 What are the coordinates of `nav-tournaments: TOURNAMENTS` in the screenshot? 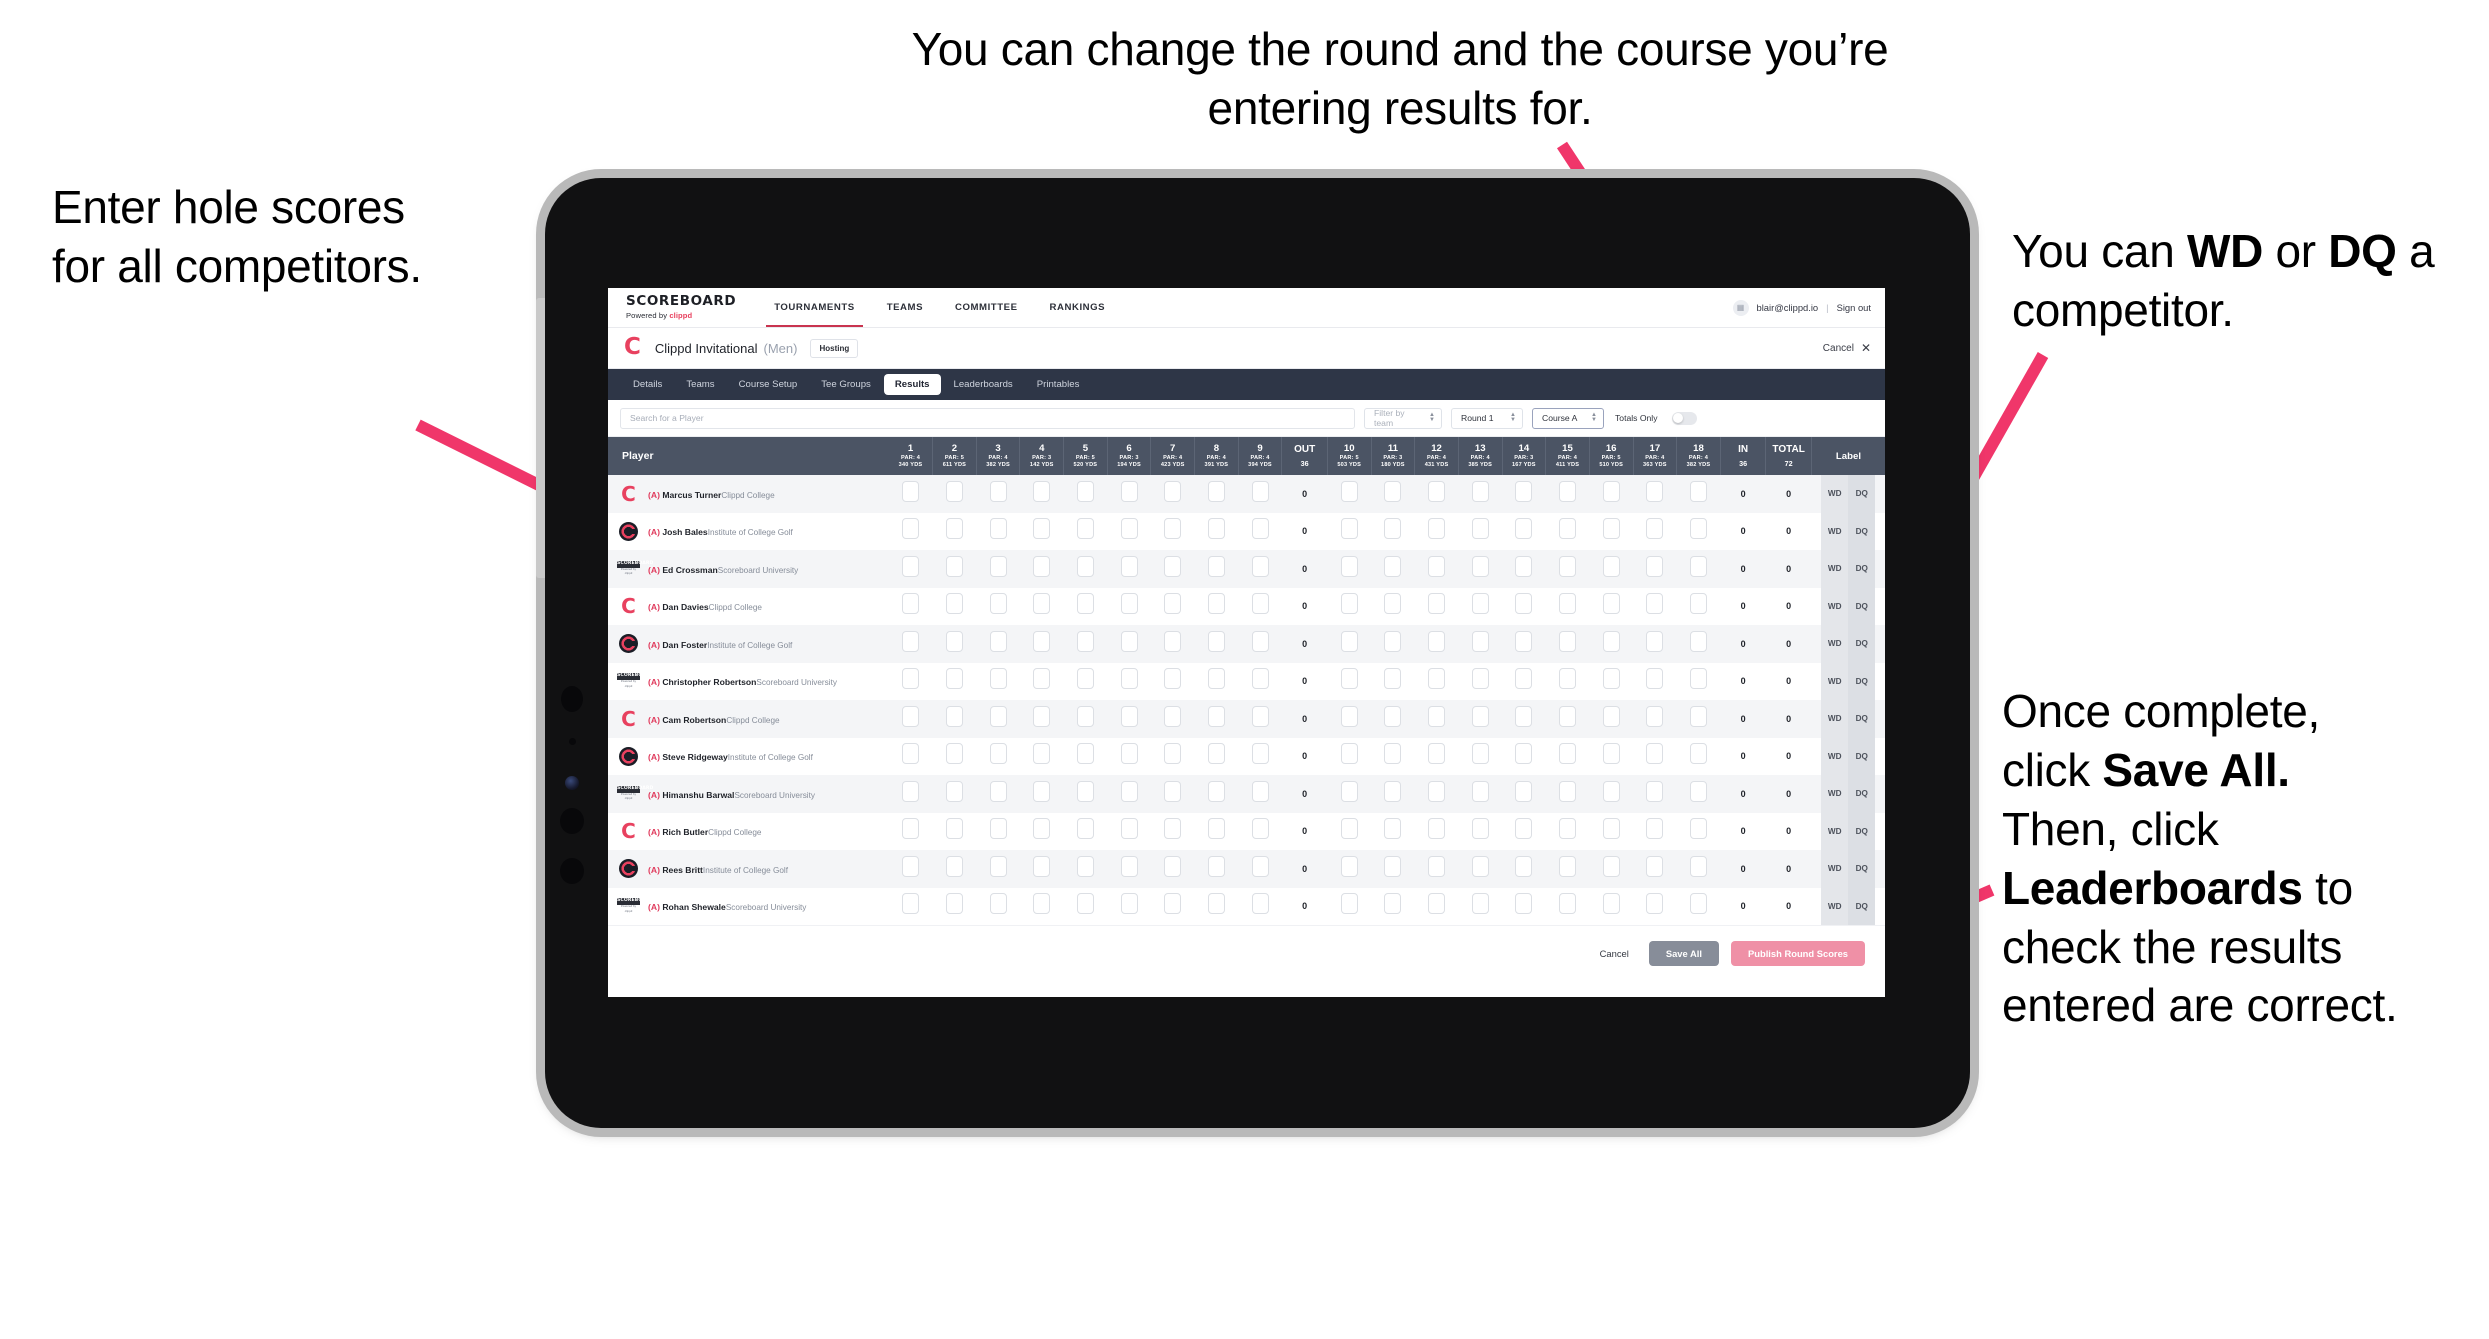 It's located at (814, 307).